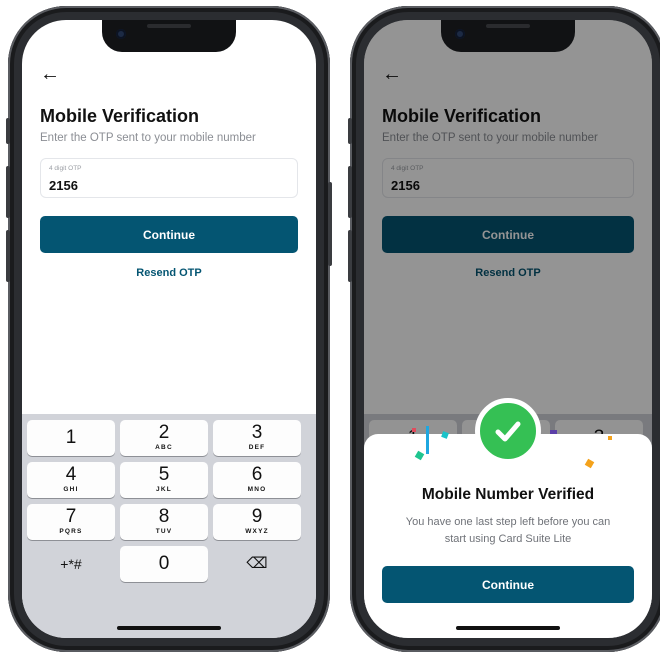 Image resolution: width=660 pixels, height=655 pixels. What do you see at coordinates (71, 522) in the screenshot?
I see `key-7: 7 PQRS` at bounding box center [71, 522].